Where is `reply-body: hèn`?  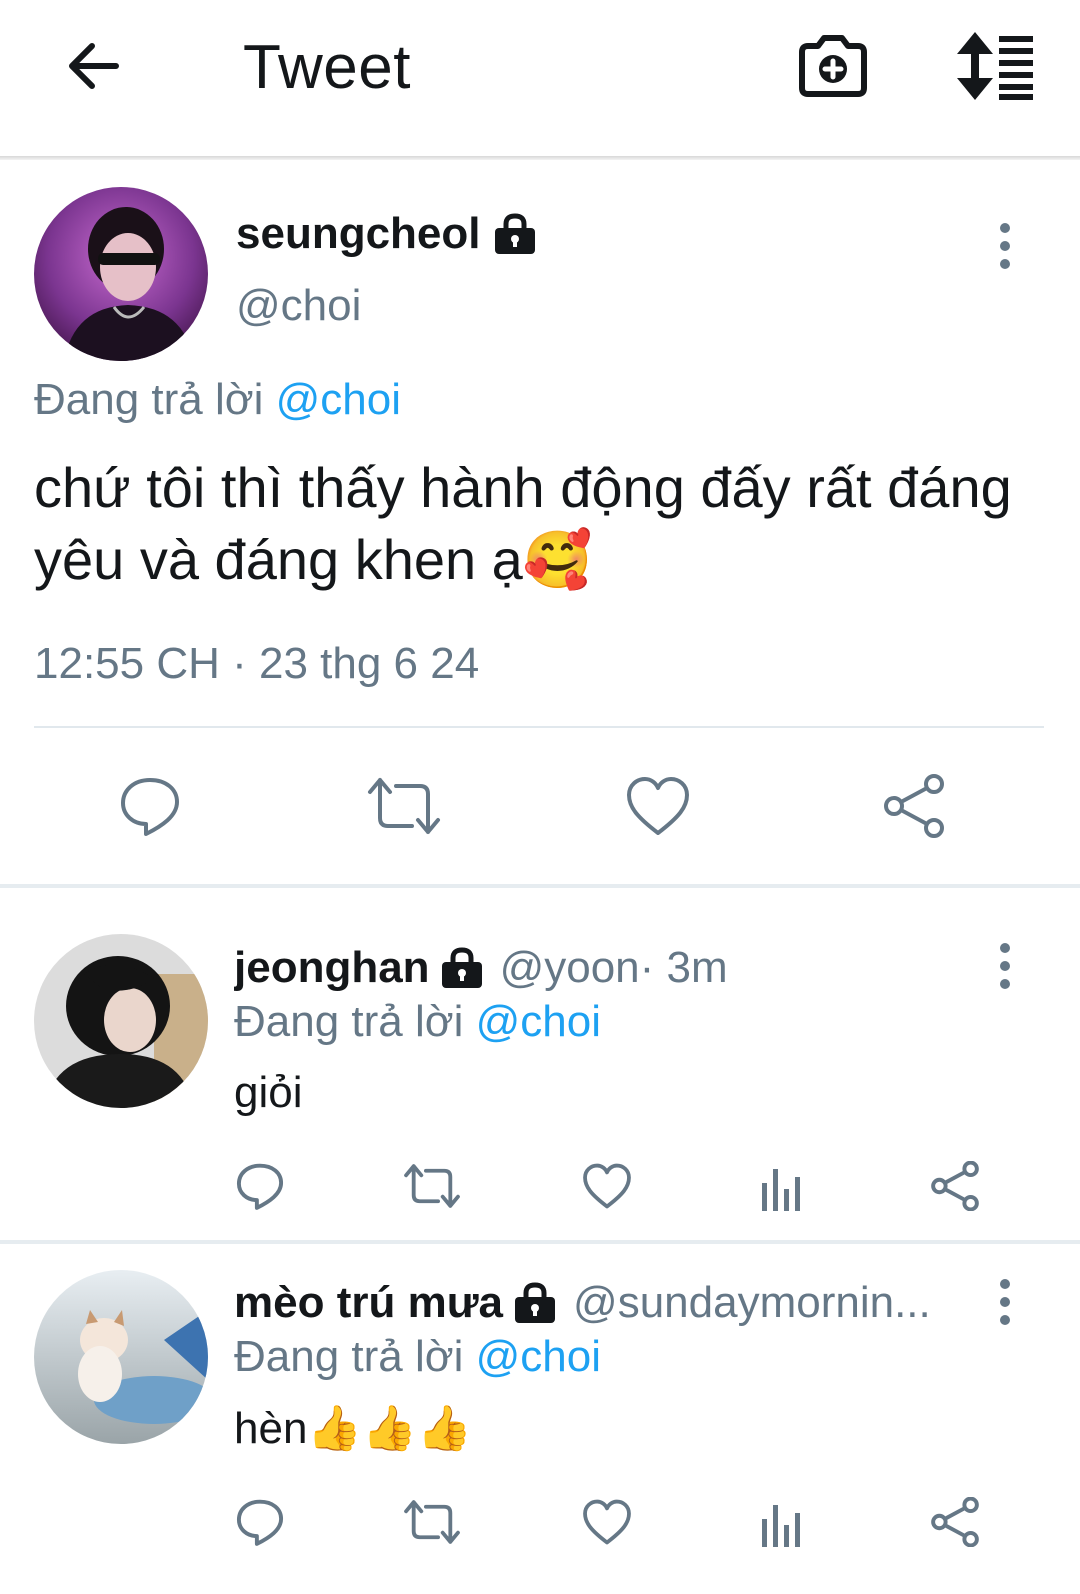 reply-body: hèn is located at coordinates (271, 1428).